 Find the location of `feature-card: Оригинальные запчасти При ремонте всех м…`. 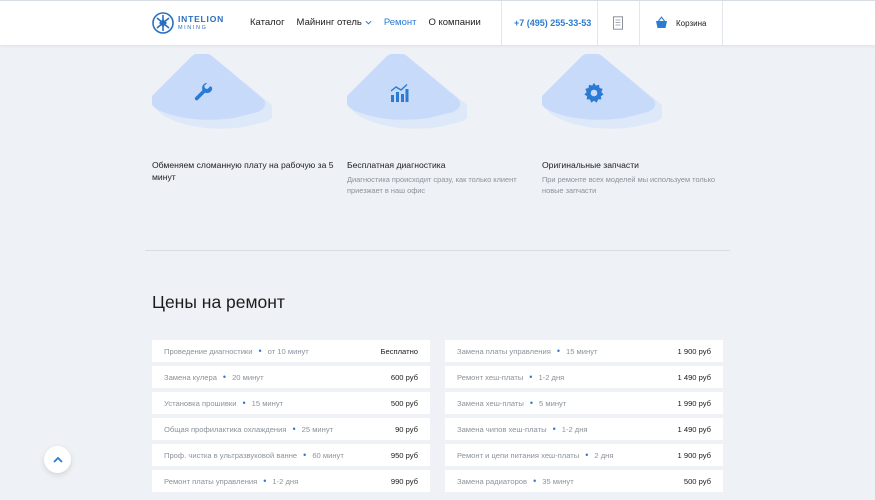

feature-card: Оригинальные запчасти При ремонте всех м… is located at coordinates (633, 123).